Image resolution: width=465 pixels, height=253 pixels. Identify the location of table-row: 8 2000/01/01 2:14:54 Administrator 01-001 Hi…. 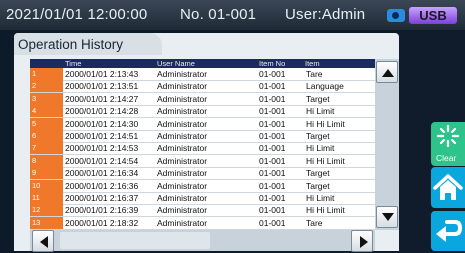
(202, 161).